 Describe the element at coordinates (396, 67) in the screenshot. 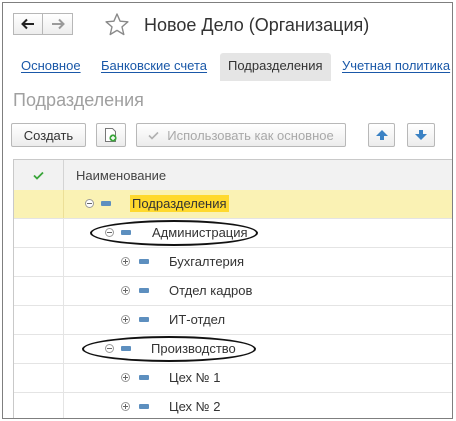

I see `tab-accounting-policy: Учетная политика` at that location.